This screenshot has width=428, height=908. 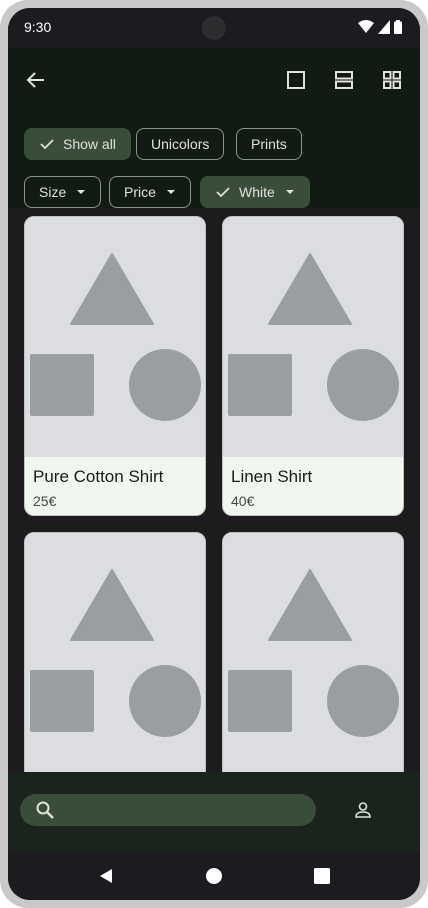 I want to click on status-bar: 9:30, so click(x=214, y=28).